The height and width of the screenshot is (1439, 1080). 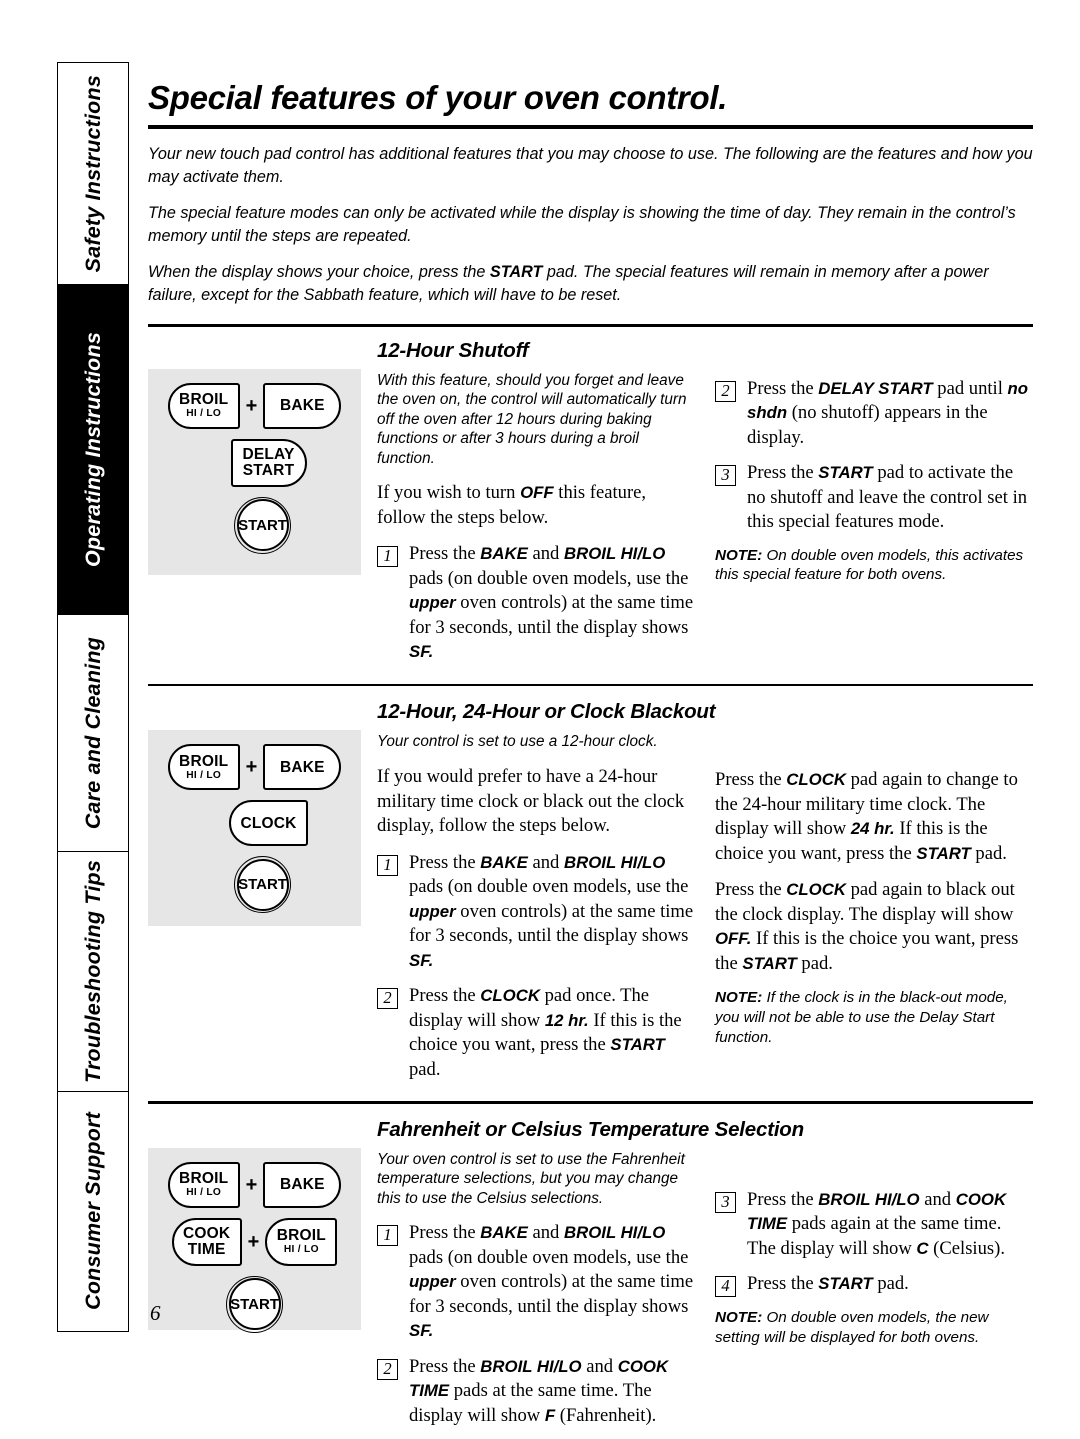 I want to click on sidebar-item-care-and-cleaning: Care and Cleaning, so click(x=93, y=733).